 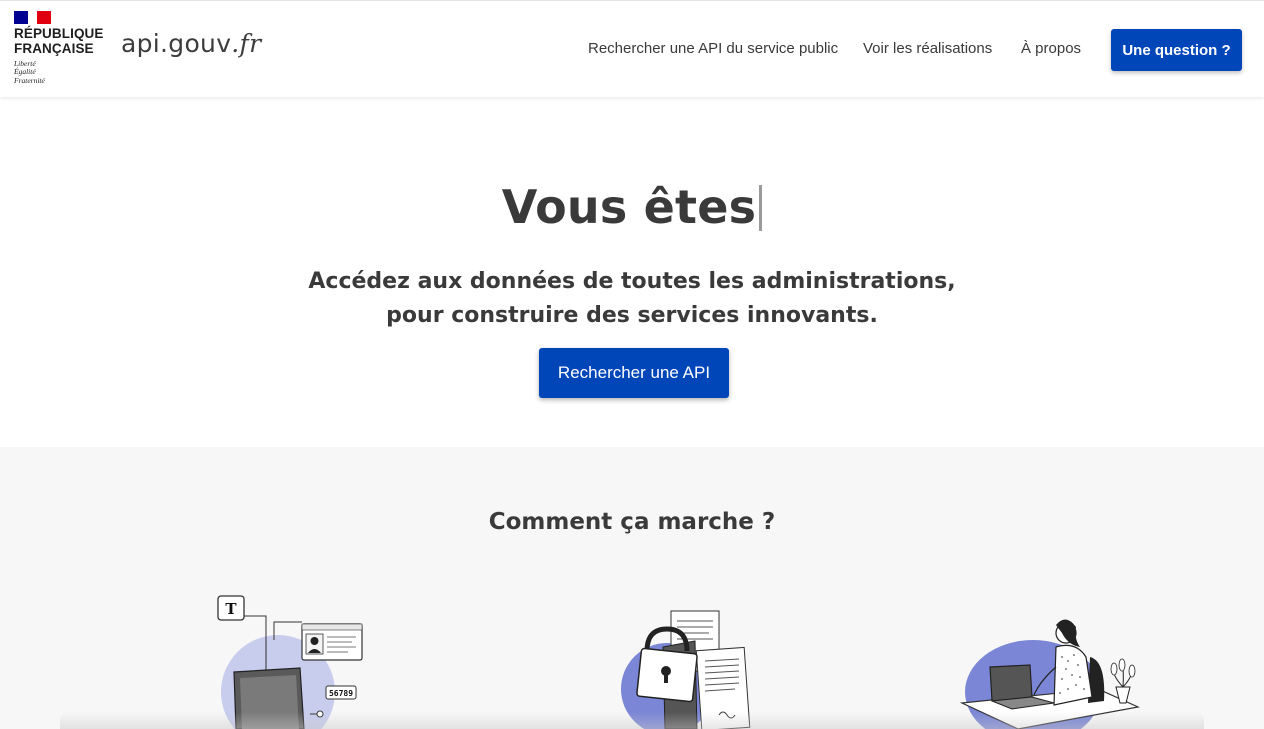 I want to click on illus-t-label: T, so click(x=231, y=609).